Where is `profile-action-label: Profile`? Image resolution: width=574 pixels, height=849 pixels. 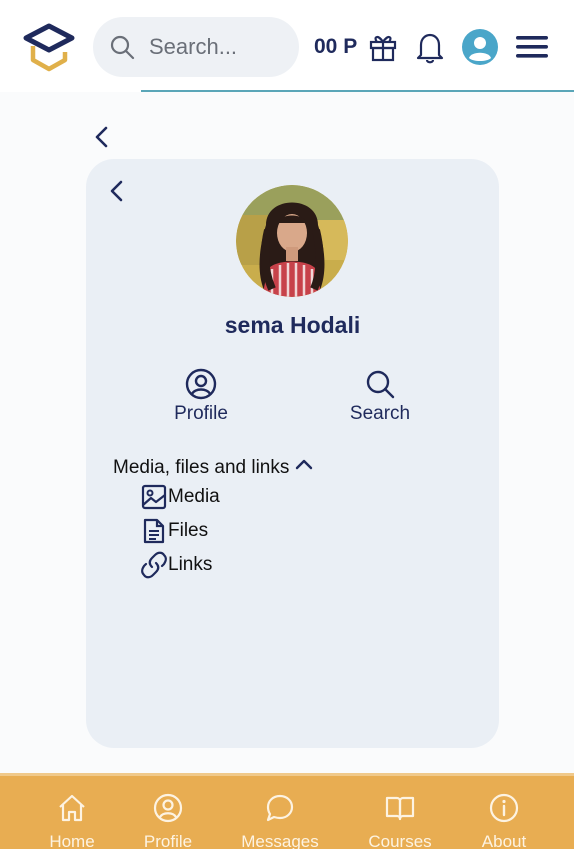 profile-action-label: Profile is located at coordinates (201, 413).